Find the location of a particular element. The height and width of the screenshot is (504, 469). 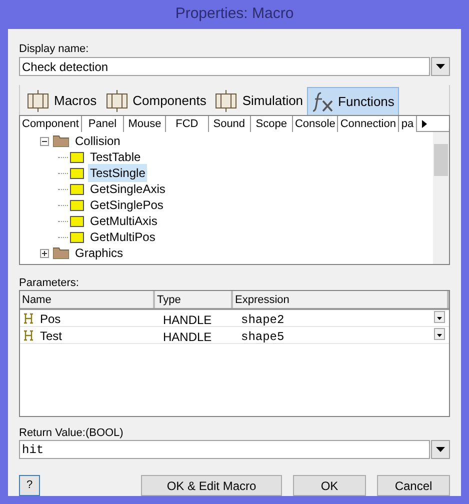

return-value-field: hit is located at coordinates (224, 449).